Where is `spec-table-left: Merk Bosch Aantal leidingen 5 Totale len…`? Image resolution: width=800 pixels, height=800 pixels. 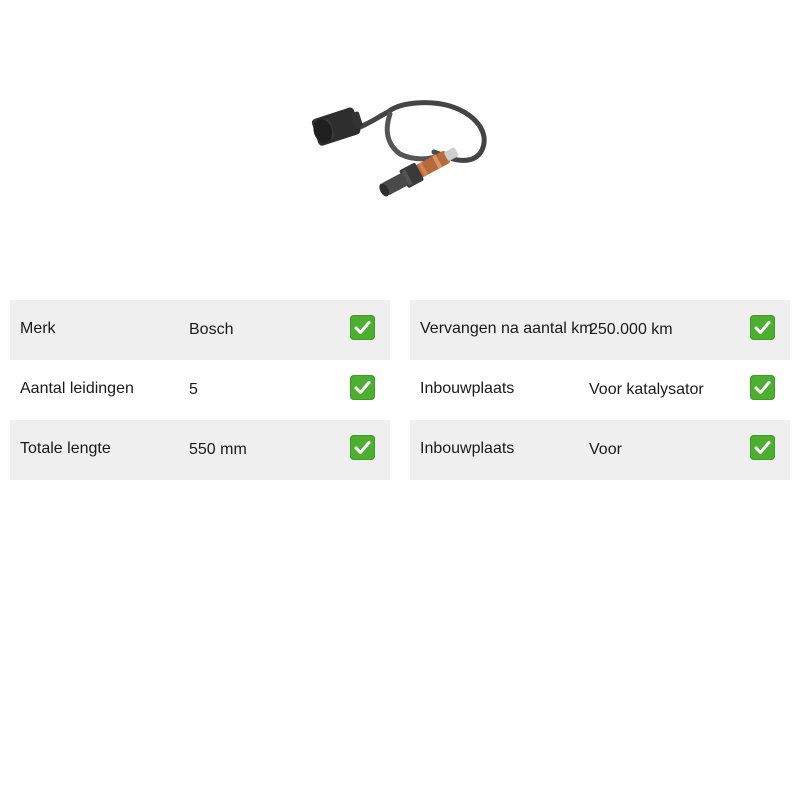
spec-table-left: Merk Bosch Aantal leidingen 5 Totale len… is located at coordinates (200, 390).